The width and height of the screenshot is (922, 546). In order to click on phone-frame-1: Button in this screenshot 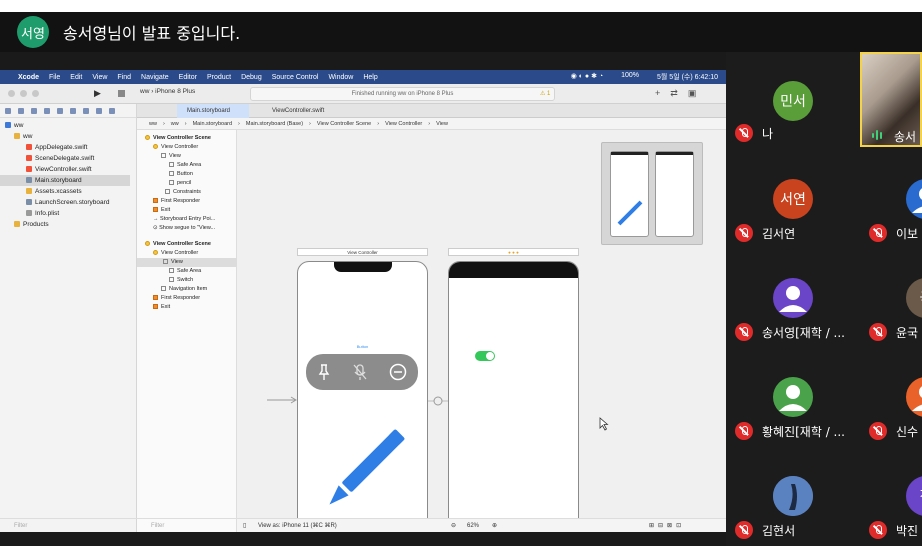, I will do `click(362, 396)`.